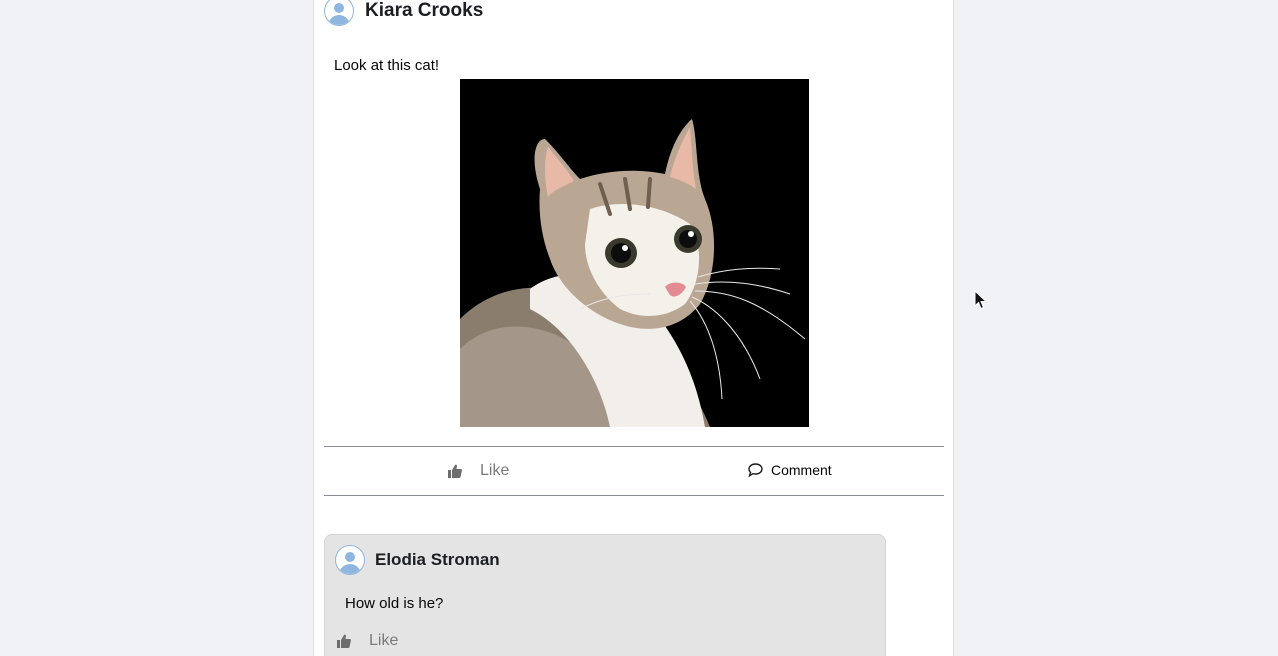  What do you see at coordinates (387, 65) in the screenshot?
I see `post-text: Look at this cat!` at bounding box center [387, 65].